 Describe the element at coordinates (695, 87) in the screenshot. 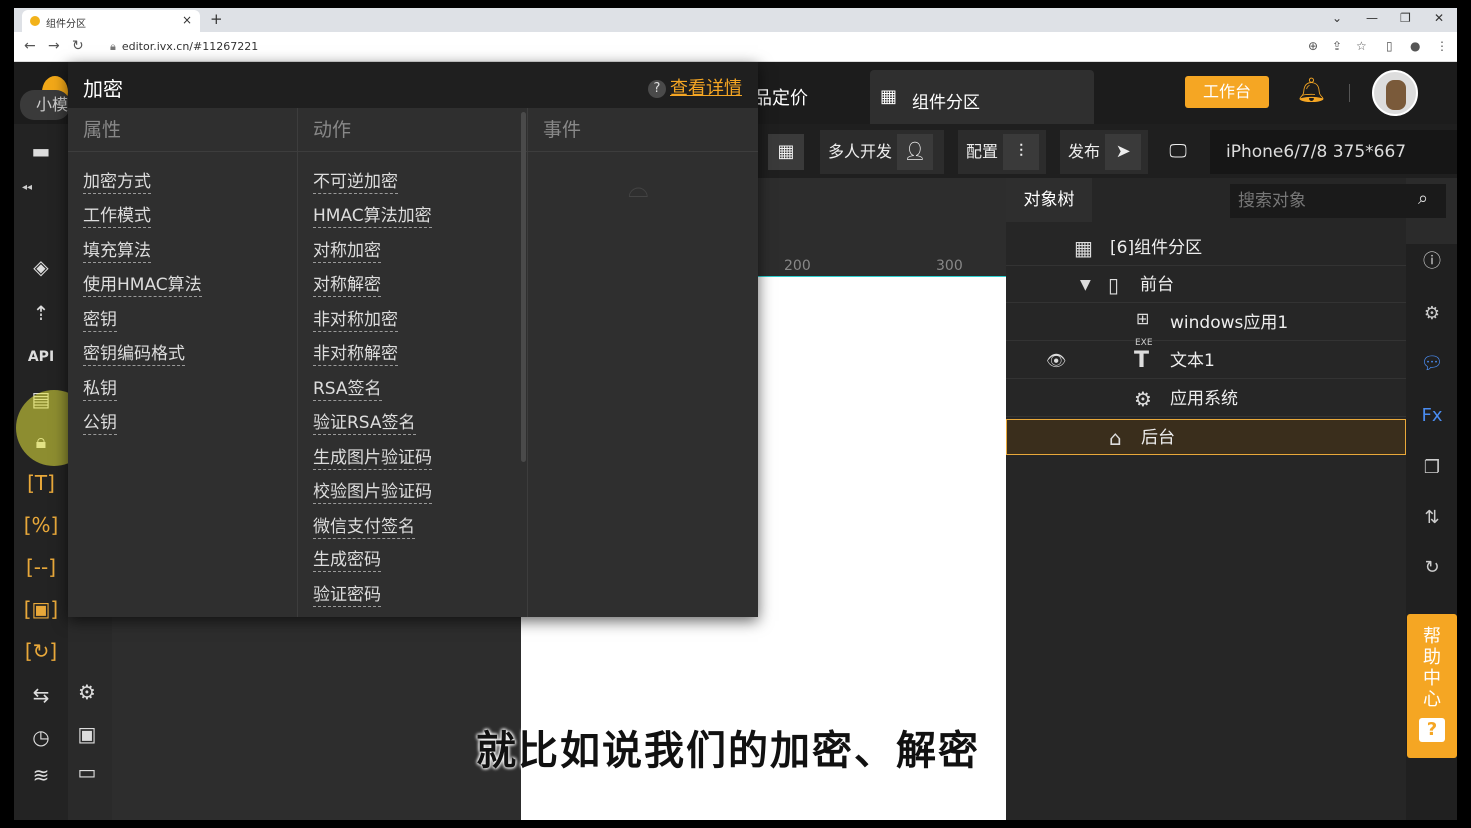

I see `view-details-link: ? 查看详情` at that location.